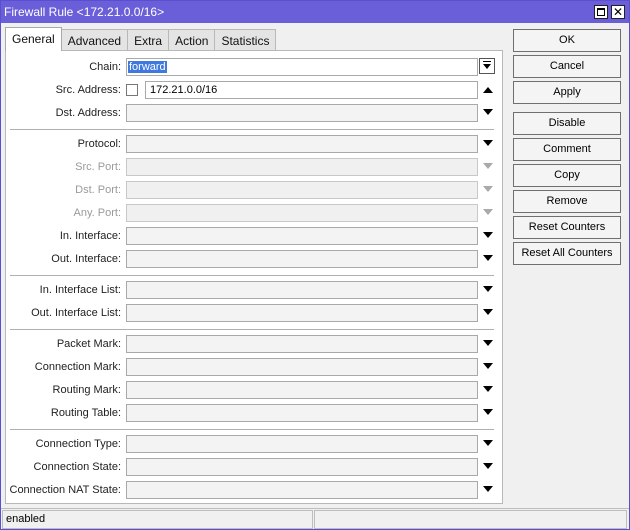 The height and width of the screenshot is (530, 630). Describe the element at coordinates (302, 344) in the screenshot. I see `packet-mark-field` at that location.